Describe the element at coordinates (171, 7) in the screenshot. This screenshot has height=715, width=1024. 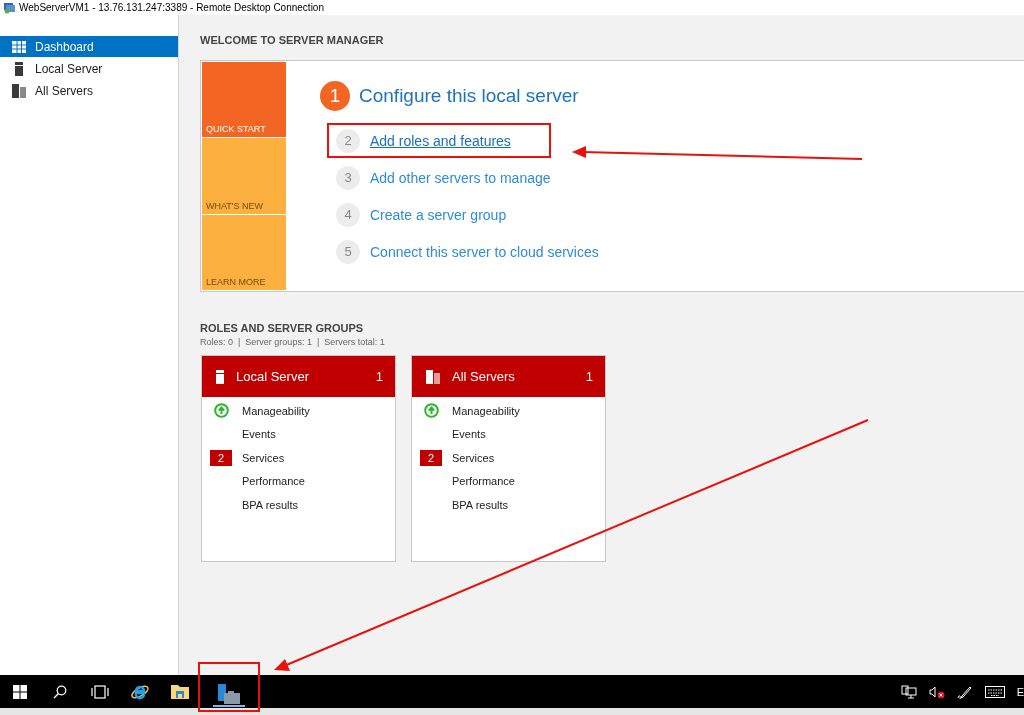
I see `window-title: WebServerVM1 - 13.76.131.247:3389 - Remote Desktop Connection` at that location.